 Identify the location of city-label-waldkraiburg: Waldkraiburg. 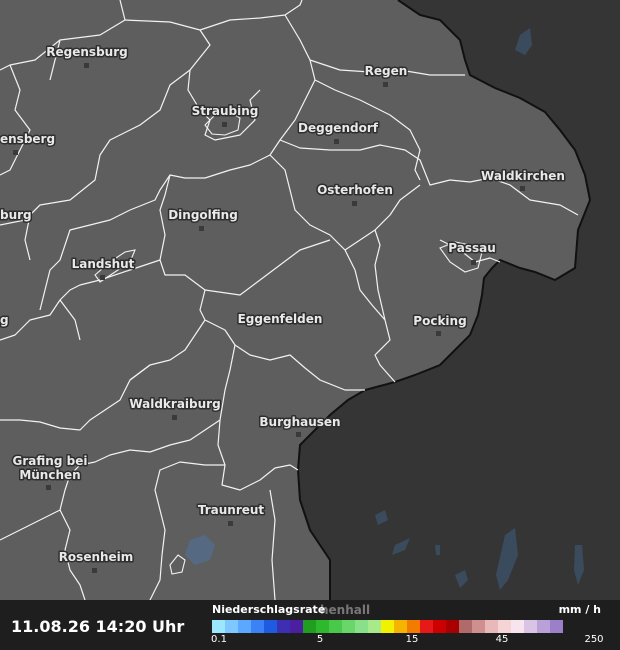
(174, 404).